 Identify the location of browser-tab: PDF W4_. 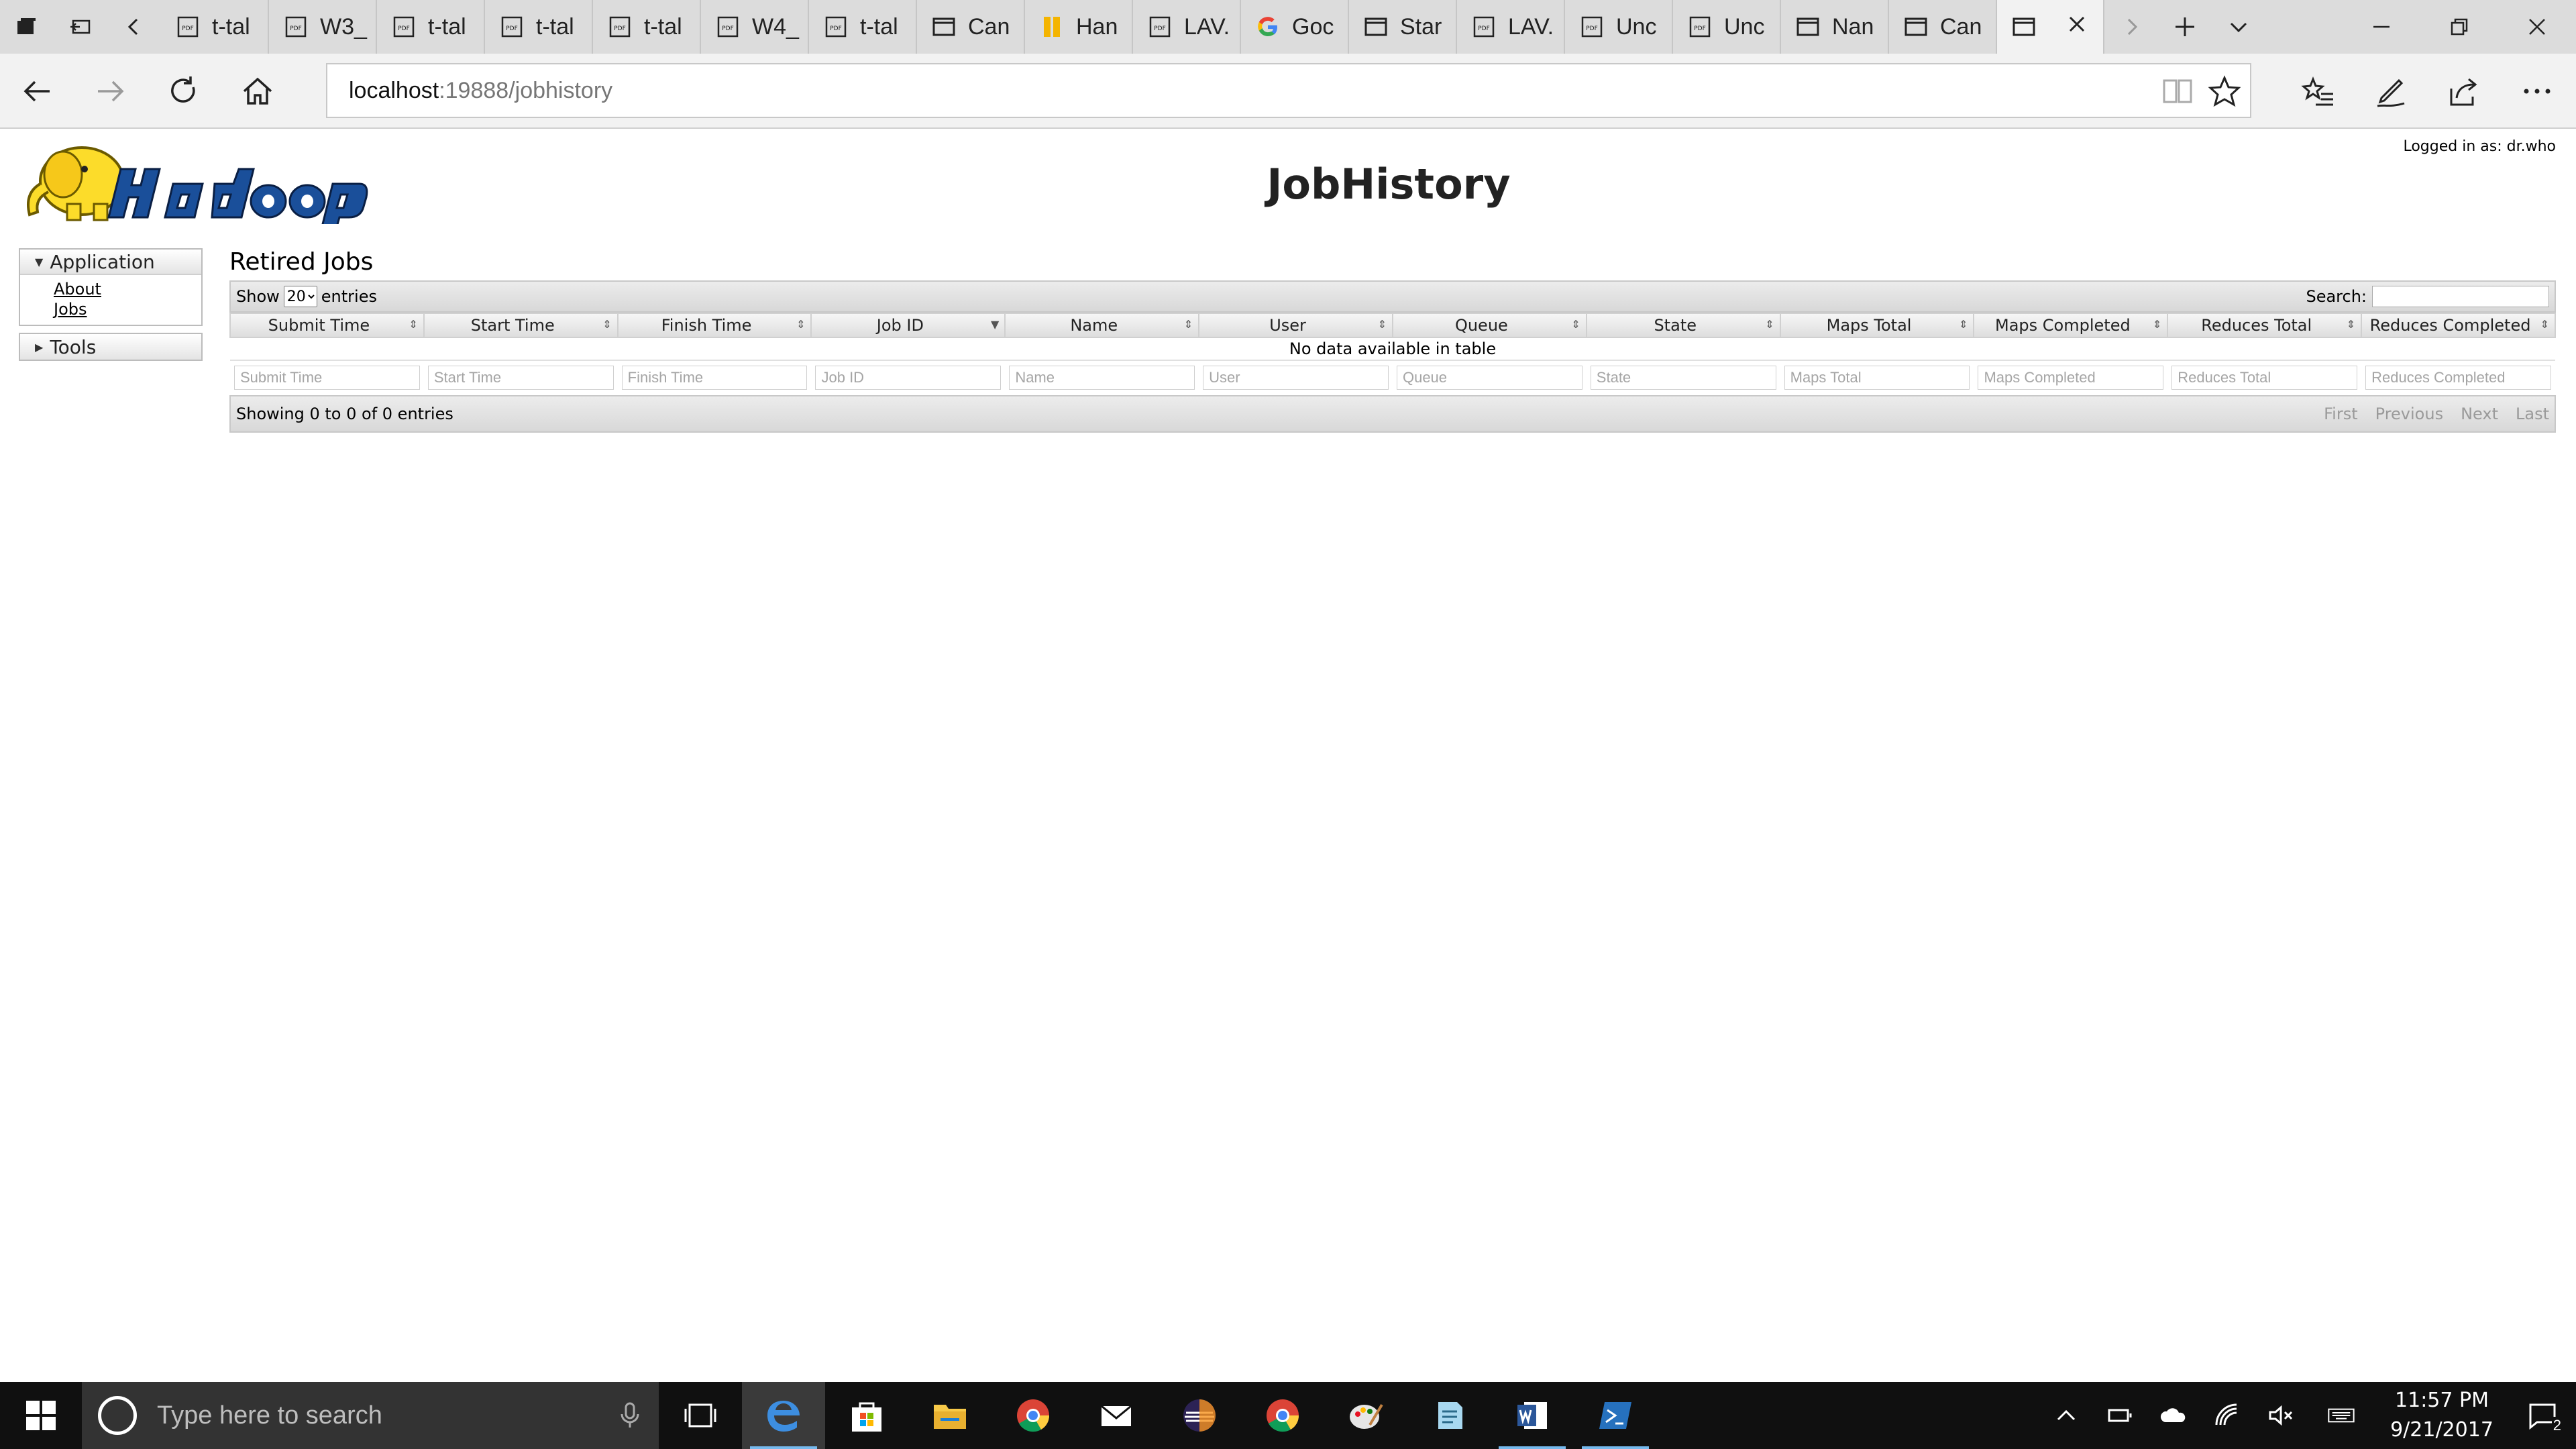
(755, 27).